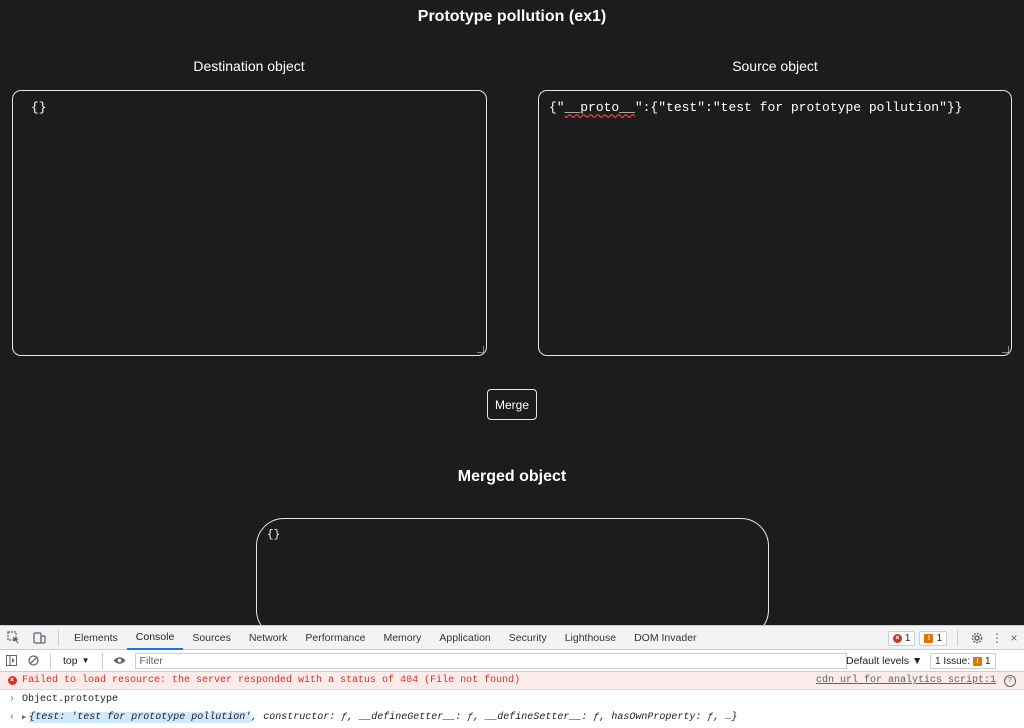 The height and width of the screenshot is (728, 1024). What do you see at coordinates (884, 661) in the screenshot?
I see `log-levels-dropdown: Default levels ▼` at bounding box center [884, 661].